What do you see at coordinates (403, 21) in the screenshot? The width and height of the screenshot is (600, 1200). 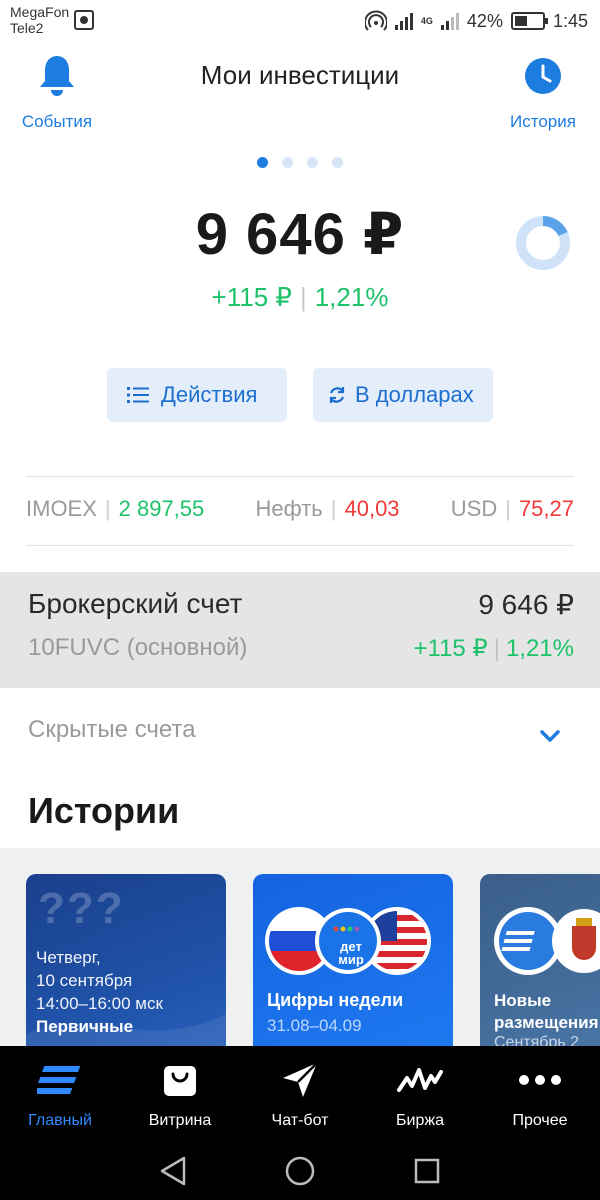 I see `signal-icon` at bounding box center [403, 21].